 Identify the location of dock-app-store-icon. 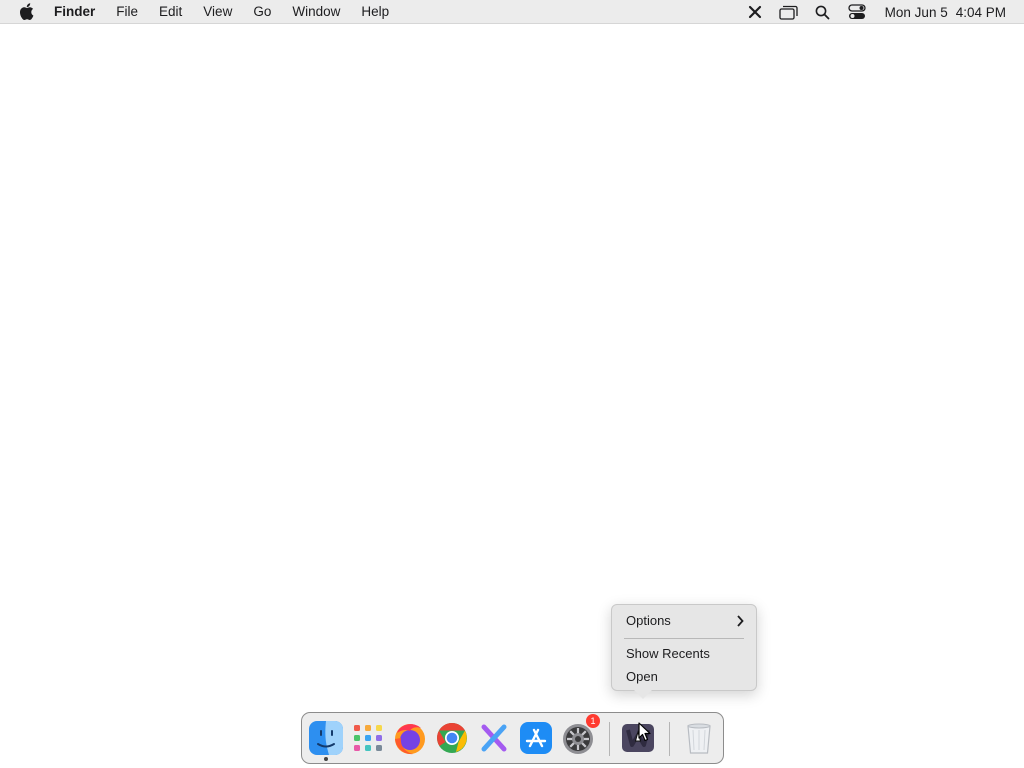
(536, 738).